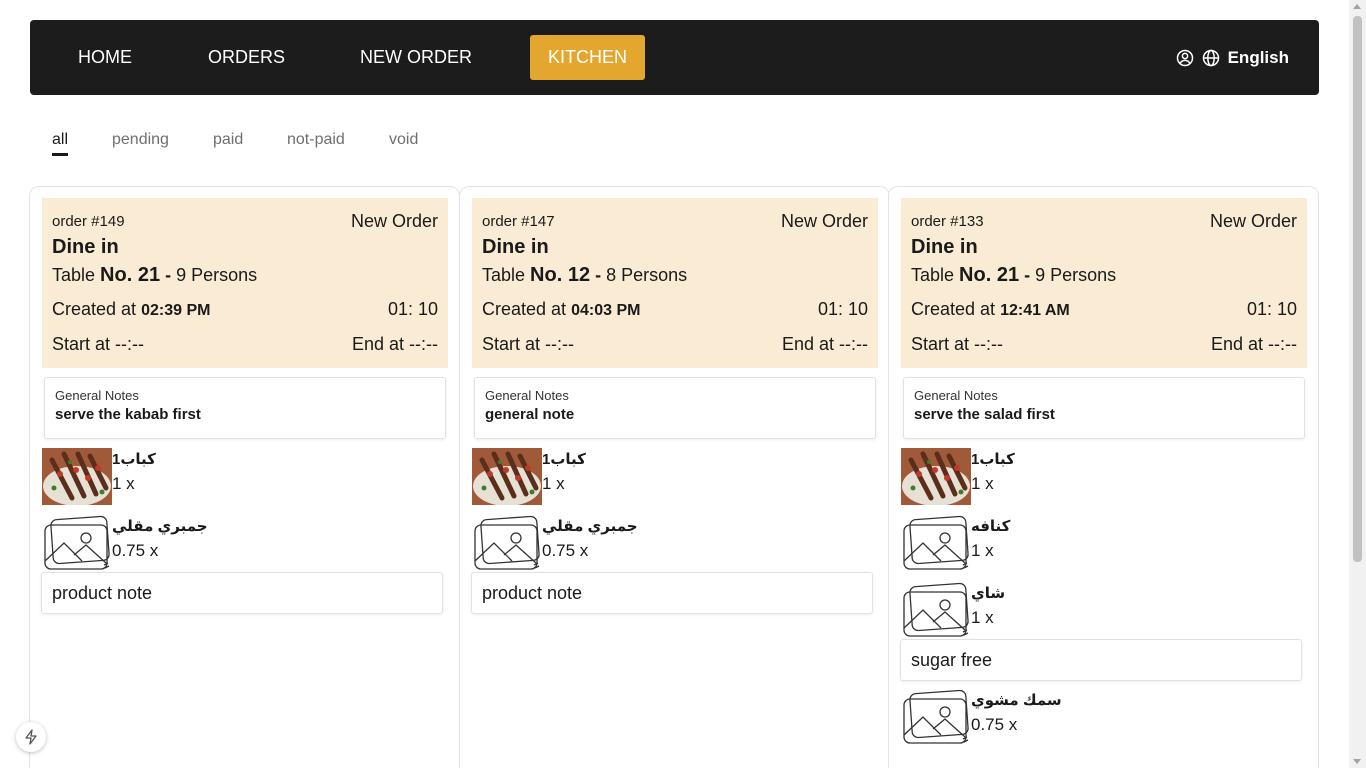  What do you see at coordinates (1185, 58) in the screenshot?
I see `user-icon` at bounding box center [1185, 58].